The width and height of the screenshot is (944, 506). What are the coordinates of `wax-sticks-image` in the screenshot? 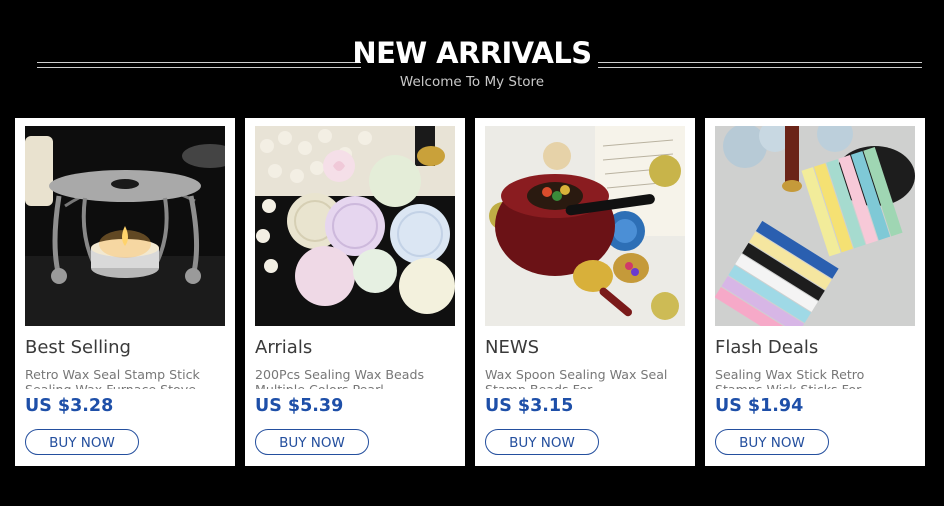 It's located at (815, 226).